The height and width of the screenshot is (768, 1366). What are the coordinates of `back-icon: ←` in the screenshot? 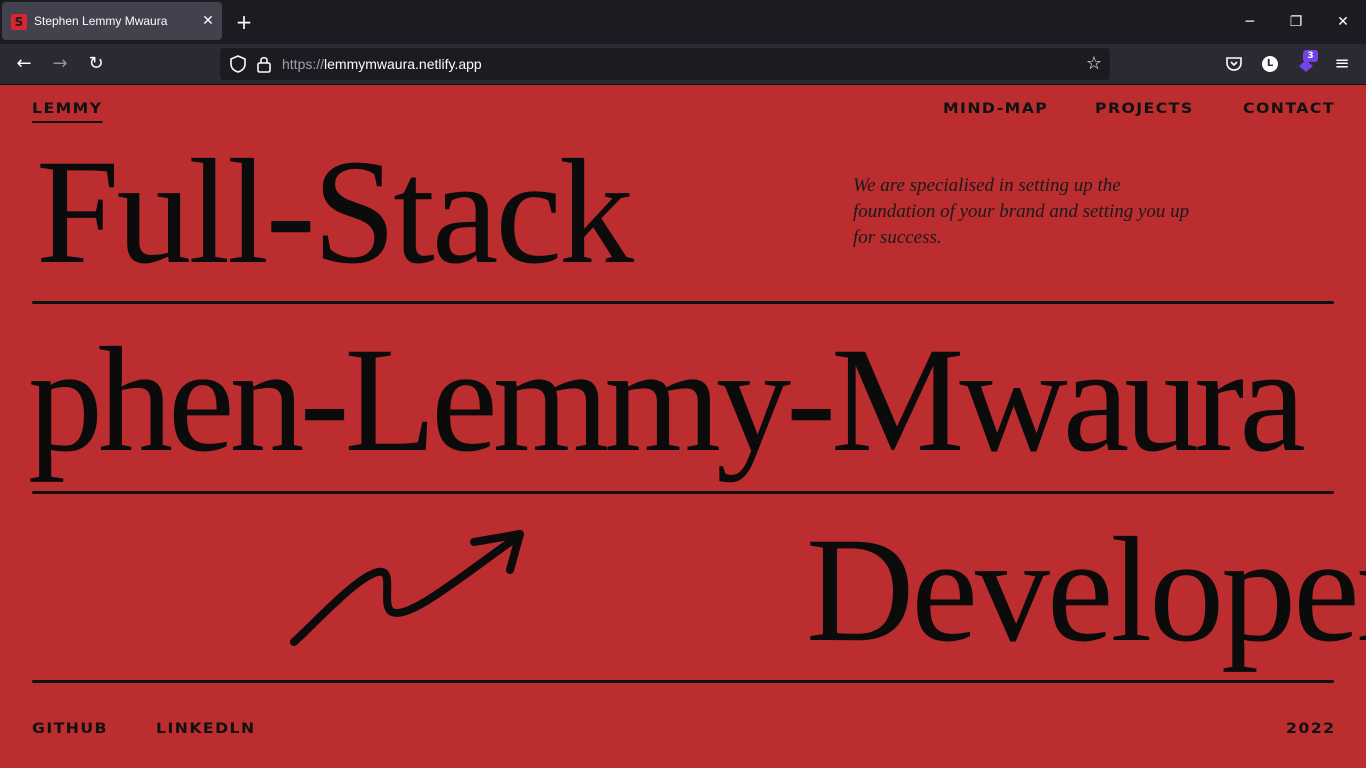 It's located at (24, 64).